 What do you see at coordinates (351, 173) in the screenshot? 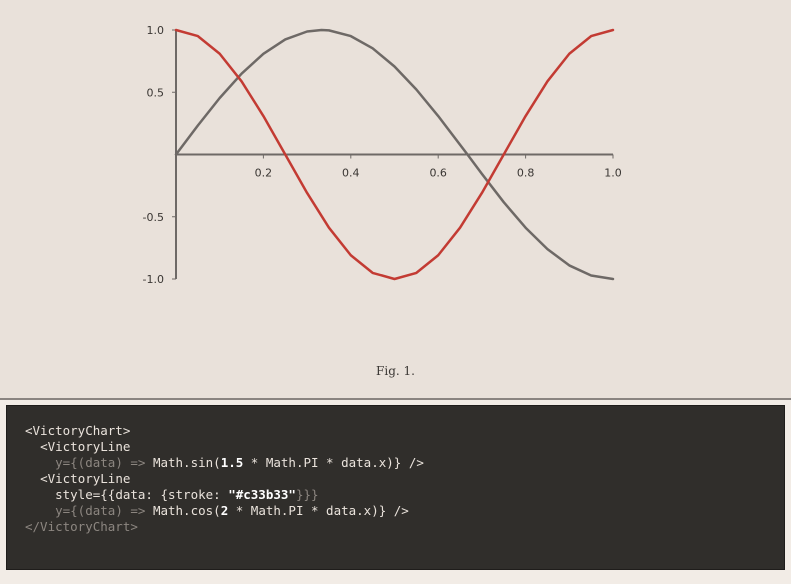
I see `x-tick-label: 0.4` at bounding box center [351, 173].